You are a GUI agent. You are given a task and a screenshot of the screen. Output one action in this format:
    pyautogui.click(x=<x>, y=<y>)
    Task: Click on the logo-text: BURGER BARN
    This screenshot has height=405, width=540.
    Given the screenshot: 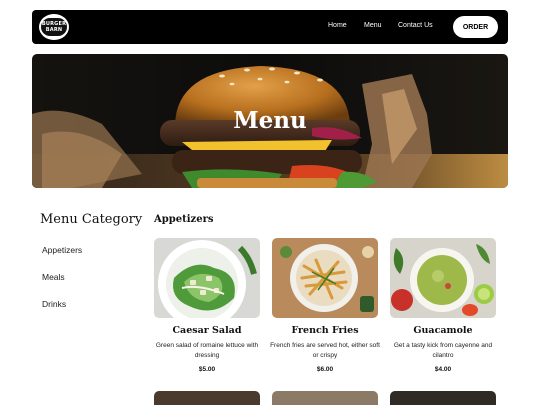 What is the action you would take?
    pyautogui.click(x=54, y=27)
    